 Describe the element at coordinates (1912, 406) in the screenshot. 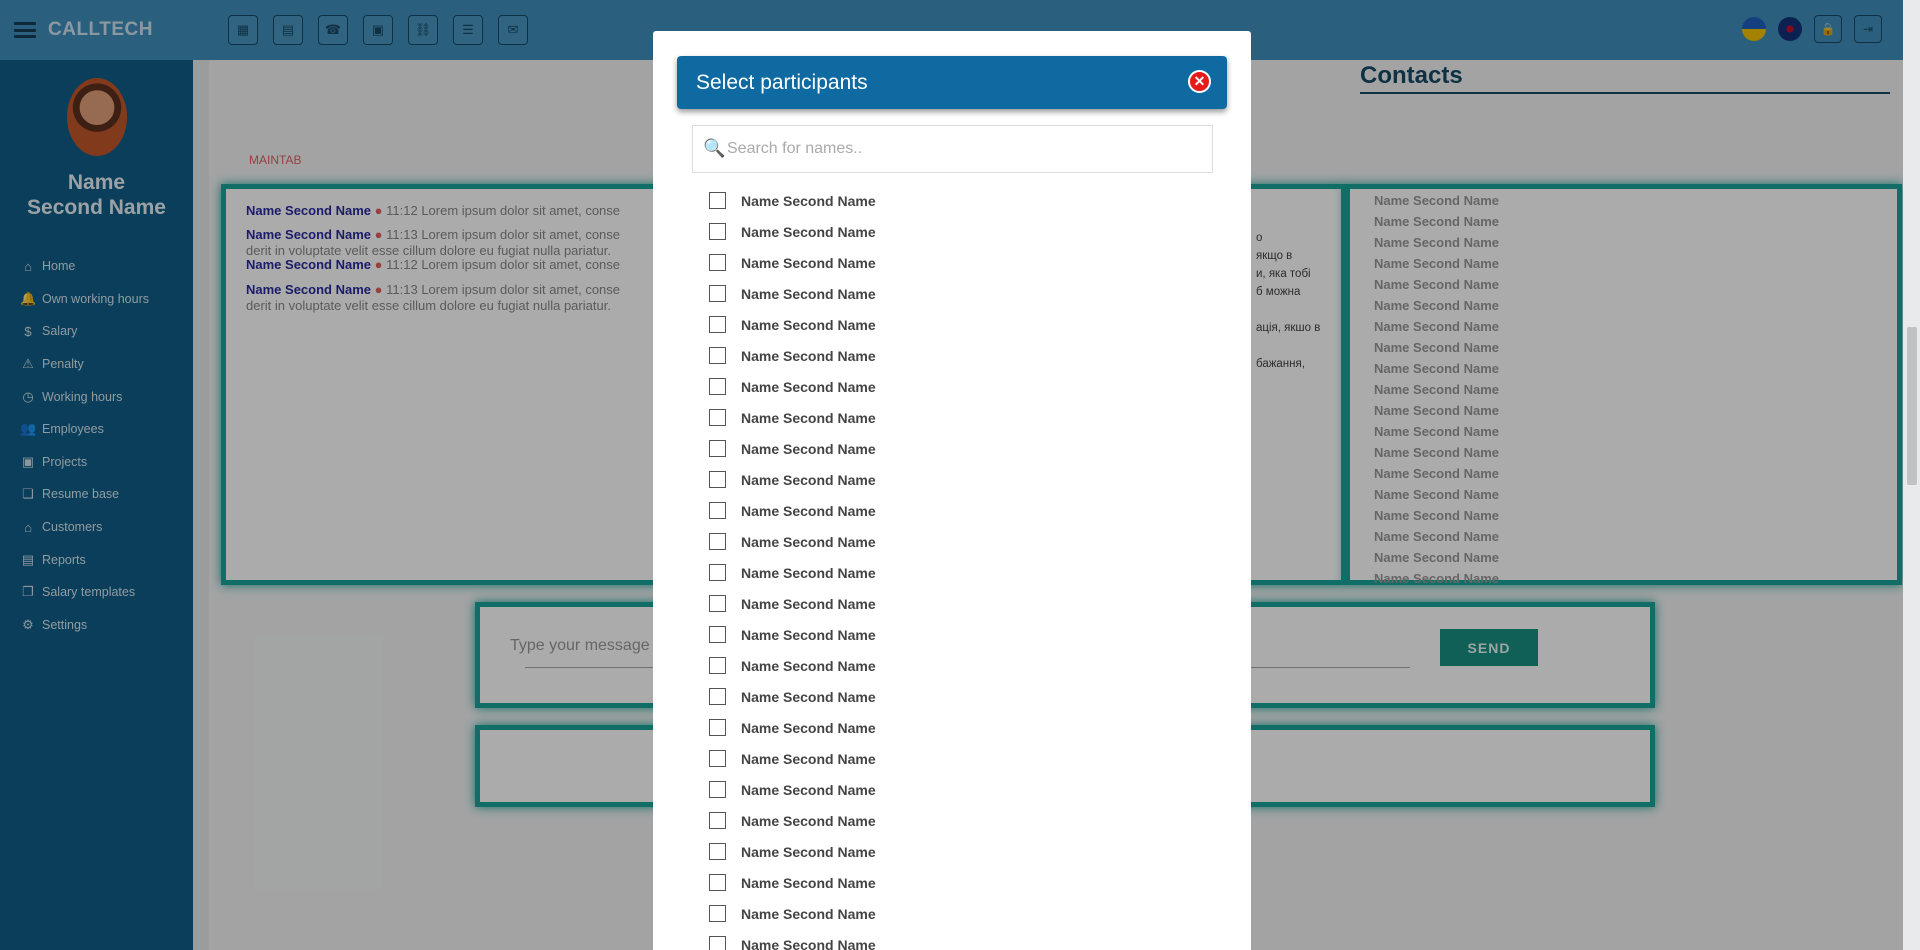

I see `page-scrollbar-thumb` at that location.